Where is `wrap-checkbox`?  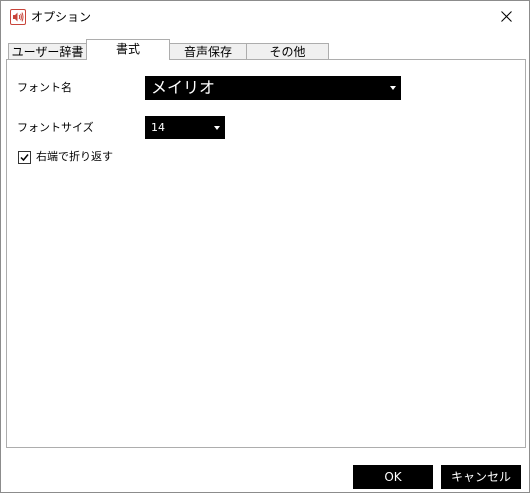 wrap-checkbox is located at coordinates (24, 157).